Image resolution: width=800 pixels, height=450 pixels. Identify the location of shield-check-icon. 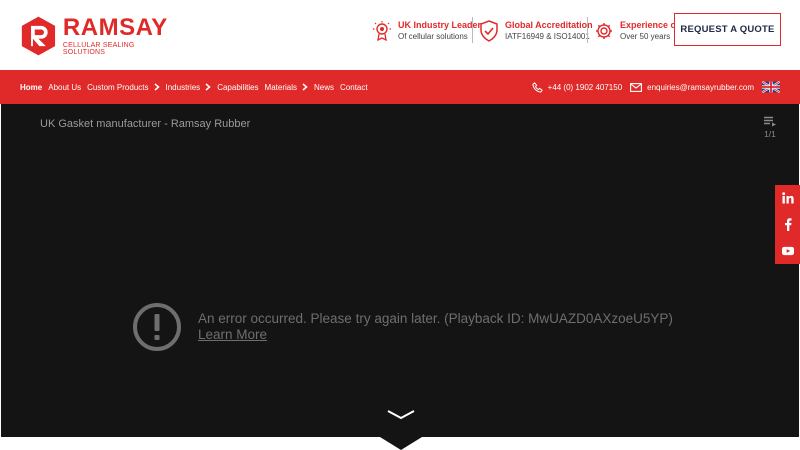
(489, 31).